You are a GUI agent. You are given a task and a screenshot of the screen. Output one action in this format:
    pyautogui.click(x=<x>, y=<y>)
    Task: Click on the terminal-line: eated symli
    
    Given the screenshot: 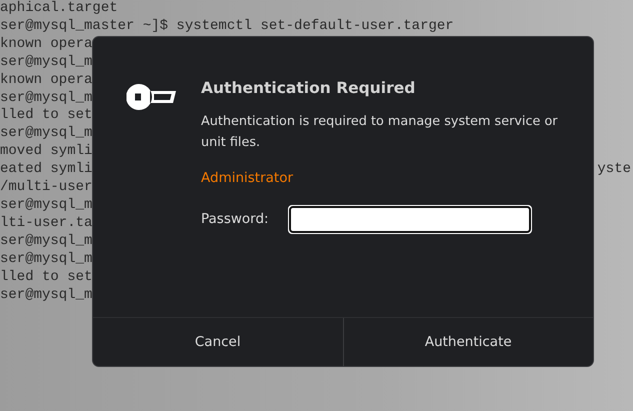 What is the action you would take?
    pyautogui.click(x=46, y=170)
    